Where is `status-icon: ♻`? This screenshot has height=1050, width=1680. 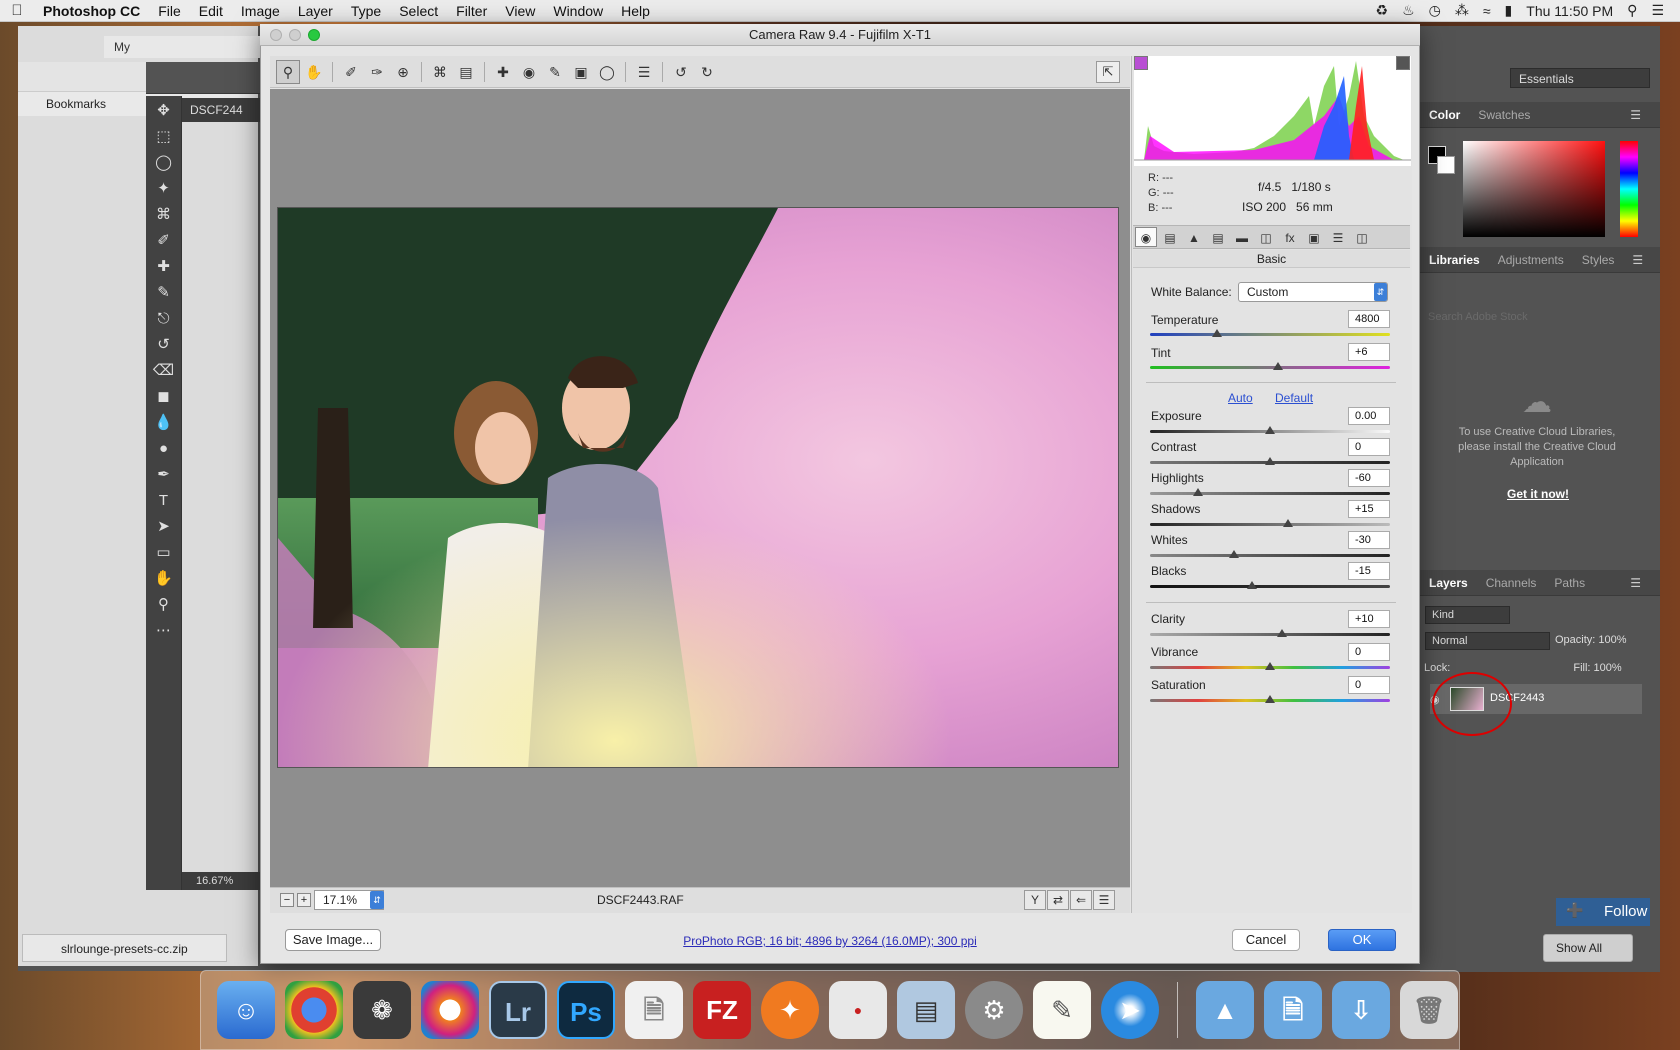
status-icon: ♻ is located at coordinates (1382, 10).